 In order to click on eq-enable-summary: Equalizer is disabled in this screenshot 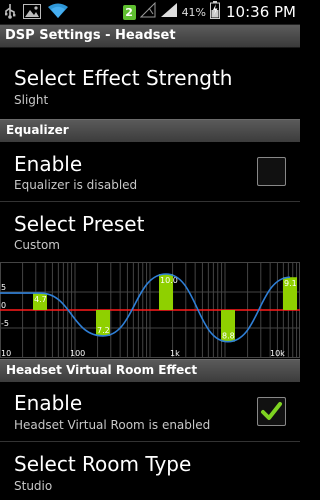, I will do `click(76, 185)`.